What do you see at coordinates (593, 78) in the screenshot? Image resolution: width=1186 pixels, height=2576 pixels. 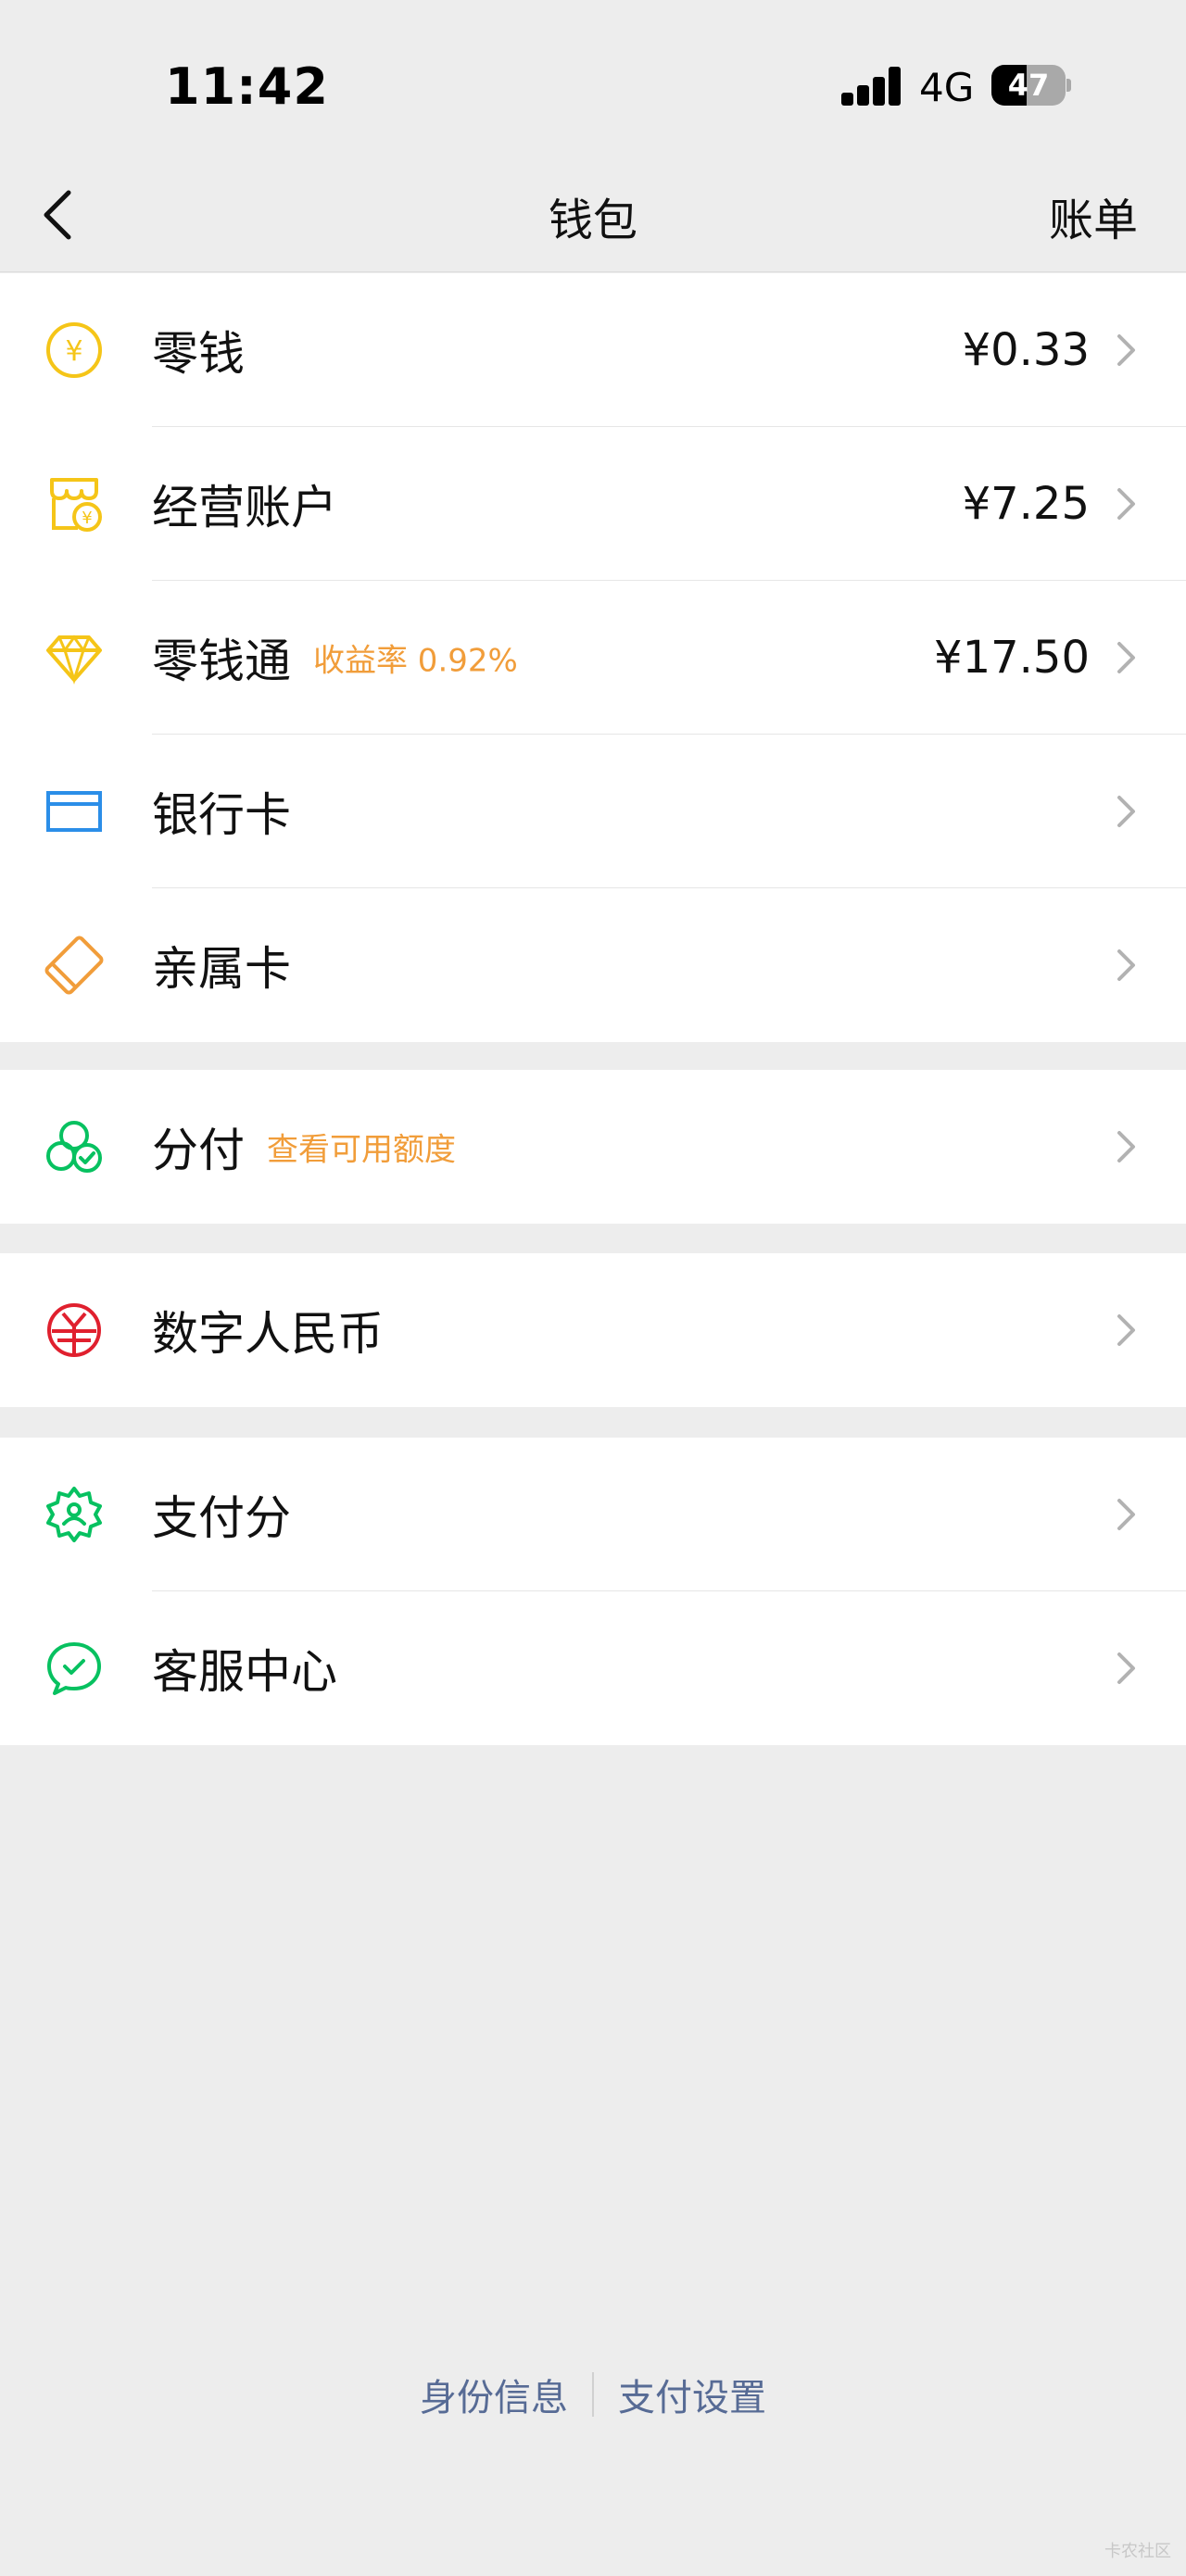 I see `status-bar: 11:42 4G 47` at bounding box center [593, 78].